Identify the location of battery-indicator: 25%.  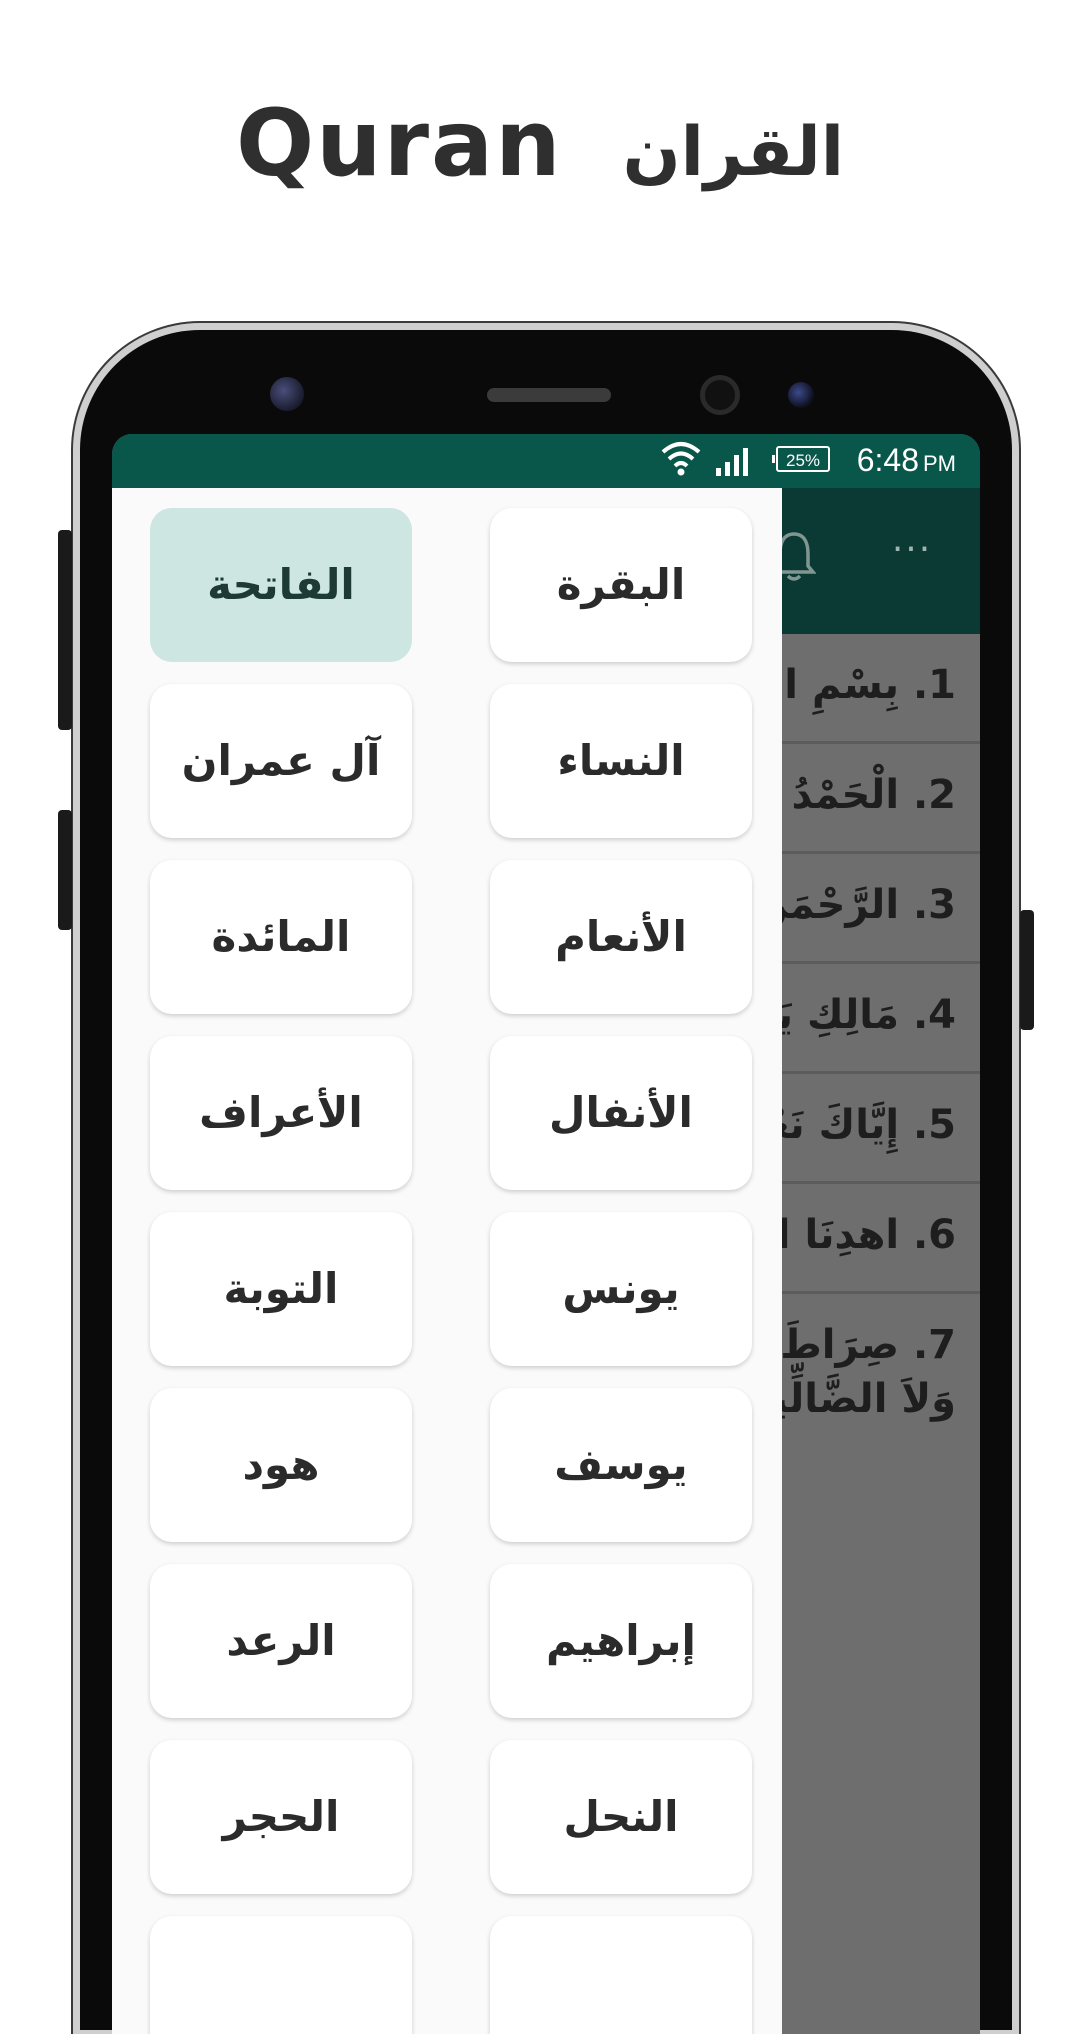
(801, 459).